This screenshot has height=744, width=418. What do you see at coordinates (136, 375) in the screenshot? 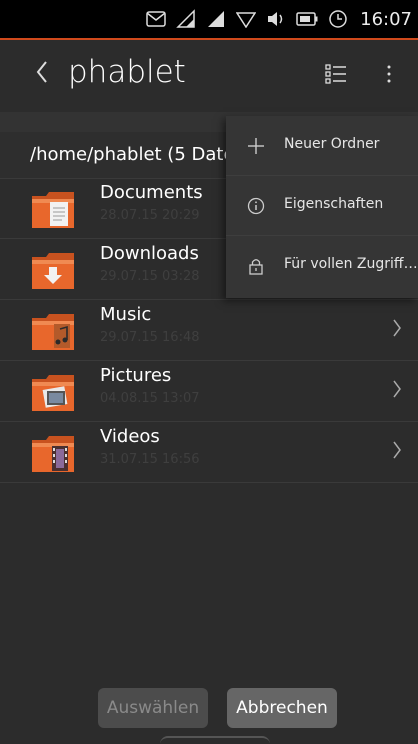
I see `folder-name: Pictures` at bounding box center [136, 375].